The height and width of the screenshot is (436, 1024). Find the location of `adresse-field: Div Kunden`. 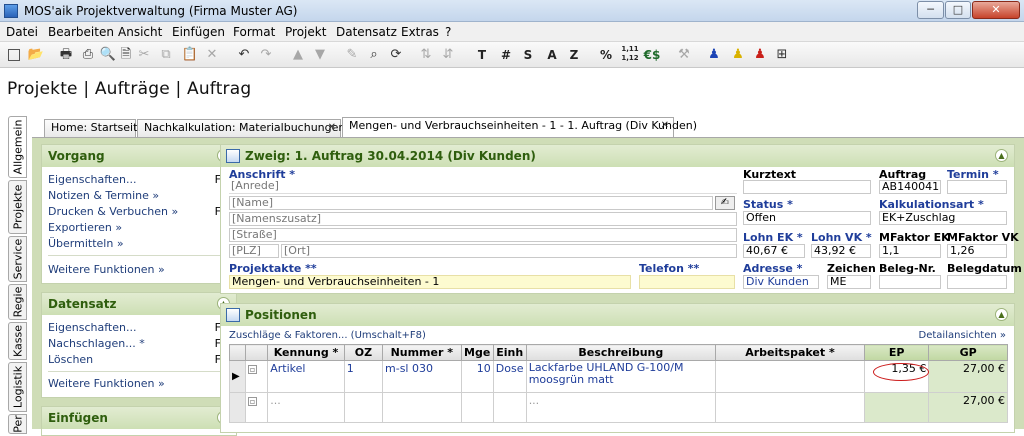

adresse-field: Div Kunden is located at coordinates (781, 282).